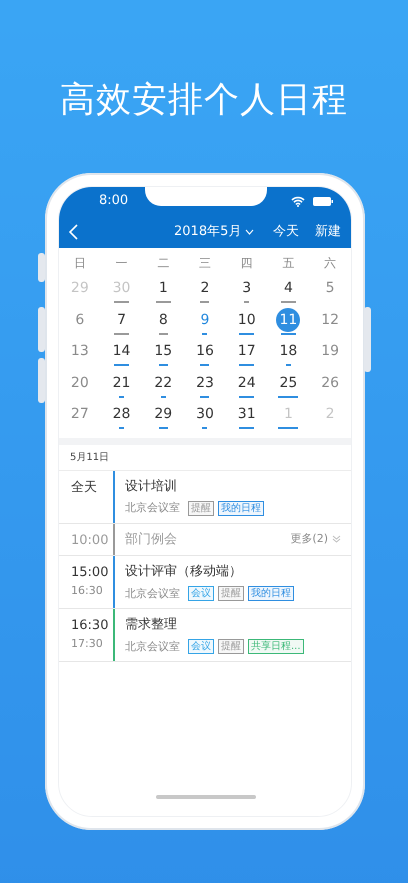  What do you see at coordinates (79, 263) in the screenshot?
I see `weekday-label: 日` at bounding box center [79, 263].